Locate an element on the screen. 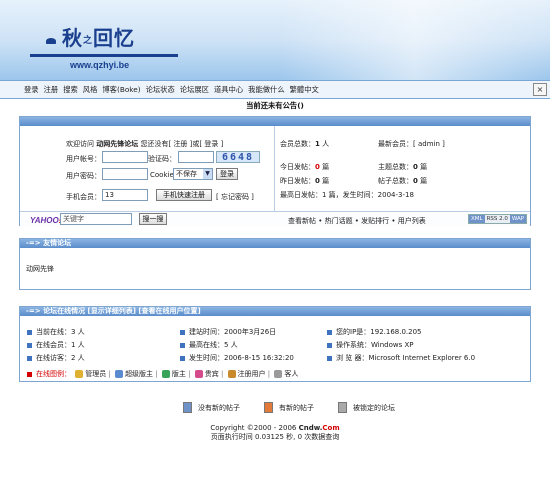 Image resolution: width=550 pixels, height=480 pixels. legend-bullet-icon is located at coordinates (29, 374).